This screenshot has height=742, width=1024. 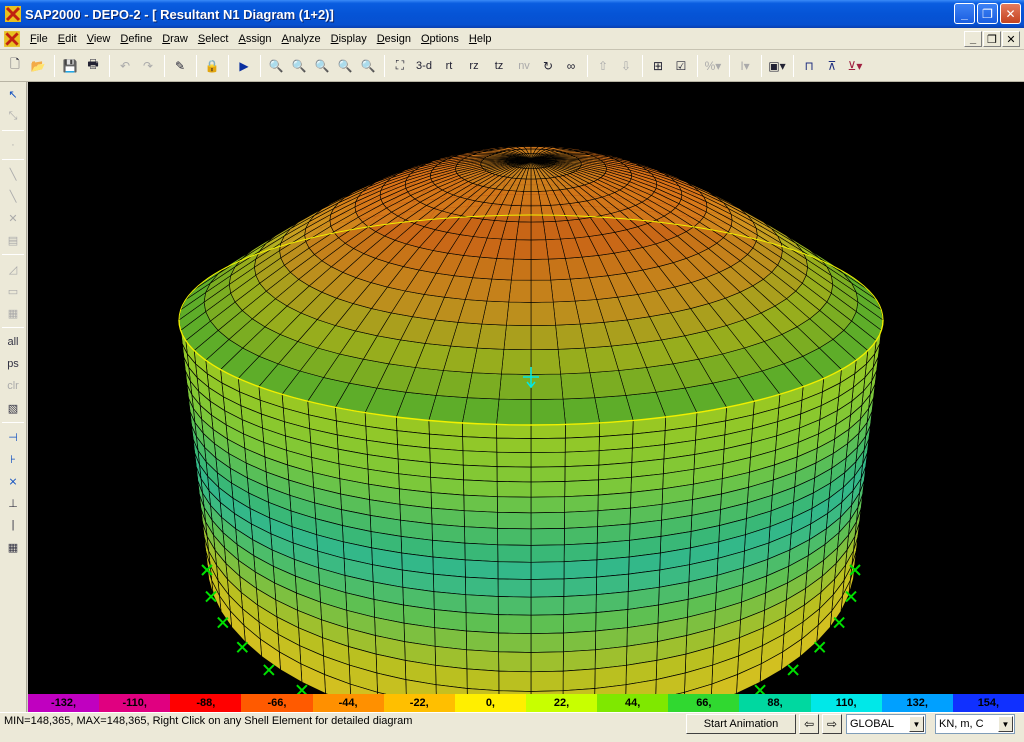 What do you see at coordinates (322, 66) in the screenshot?
I see `zoom-in-icon: 🔍` at bounding box center [322, 66].